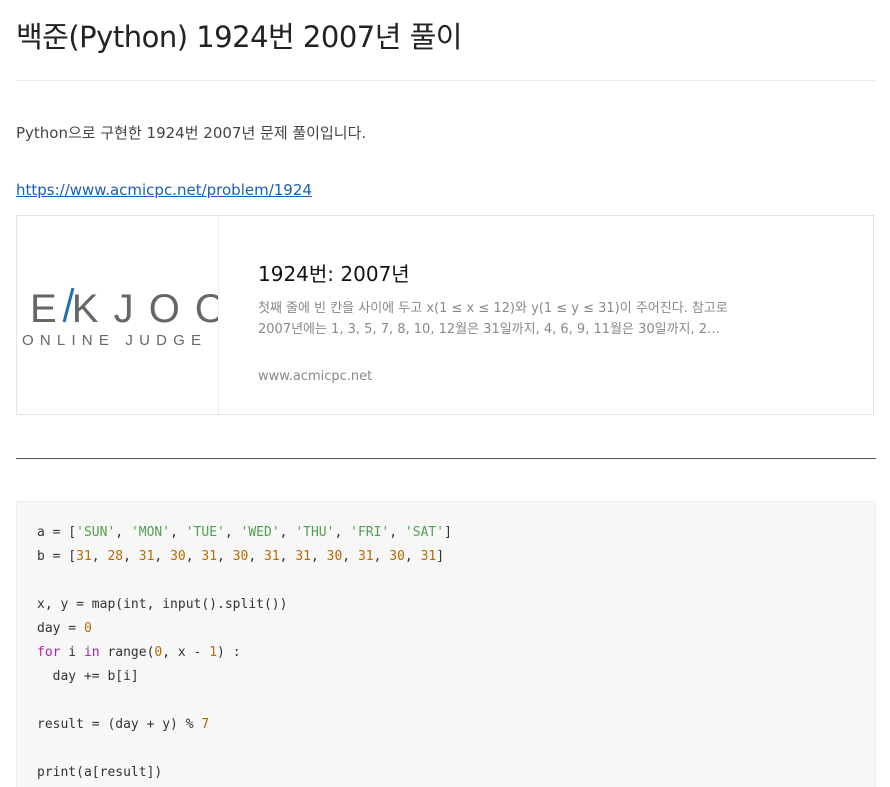 The image size is (890, 787). What do you see at coordinates (205, 532) in the screenshot?
I see `code-token: 'TUE'` at bounding box center [205, 532].